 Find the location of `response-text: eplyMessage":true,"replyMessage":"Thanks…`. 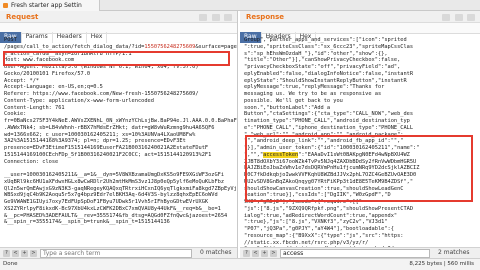

response-text: eplyMessage":true,"replyMessage":"Thanks… is located at coordinates (314, 87).